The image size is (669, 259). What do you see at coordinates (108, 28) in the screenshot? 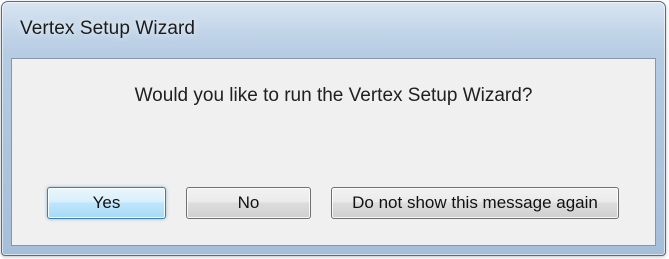
I see `window-title: Vertex Setup Wizard` at bounding box center [108, 28].